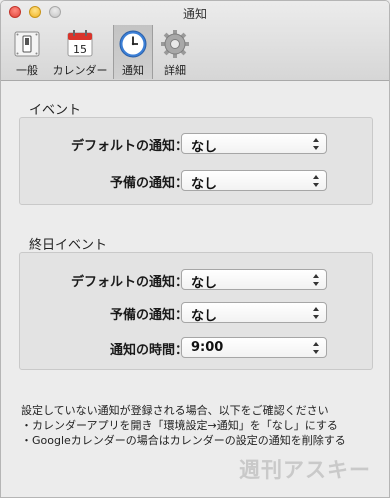 This screenshot has width=390, height=498. I want to click on clock-icon, so click(133, 44).